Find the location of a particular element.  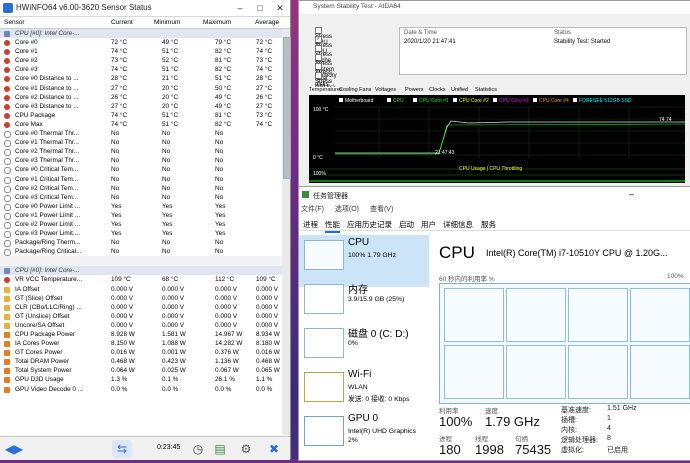

network-icon: ⇆ is located at coordinates (122, 449).